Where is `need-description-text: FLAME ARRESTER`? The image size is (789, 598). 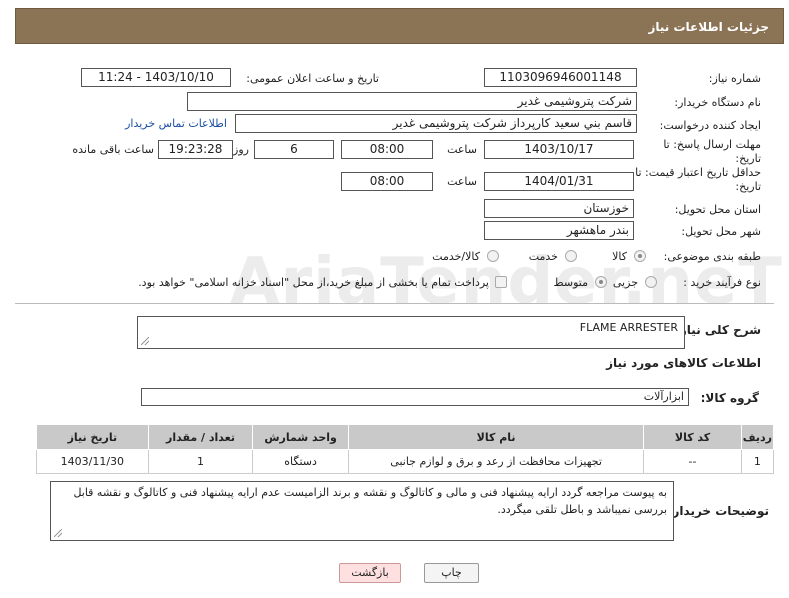
need-description-text: FLAME ARRESTER is located at coordinates (628, 327).